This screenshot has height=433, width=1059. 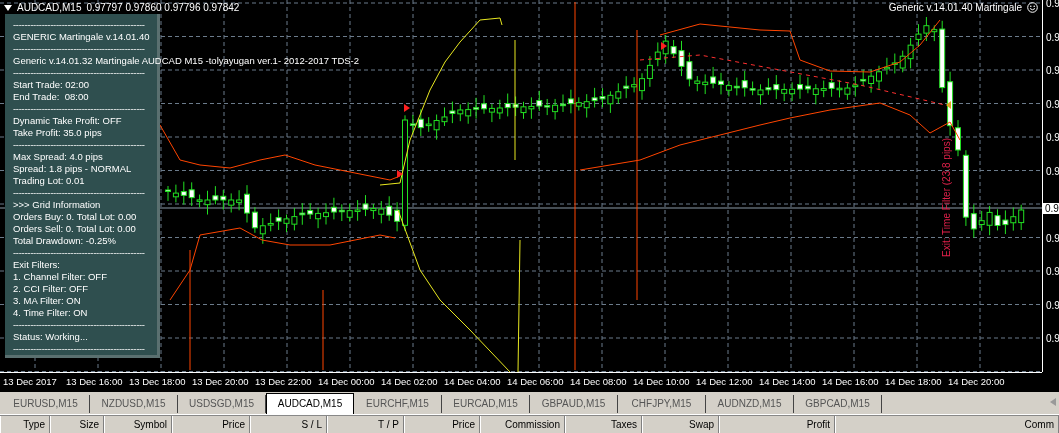 I want to click on info-text: Trading Lot: 0.01, so click(x=49, y=181).